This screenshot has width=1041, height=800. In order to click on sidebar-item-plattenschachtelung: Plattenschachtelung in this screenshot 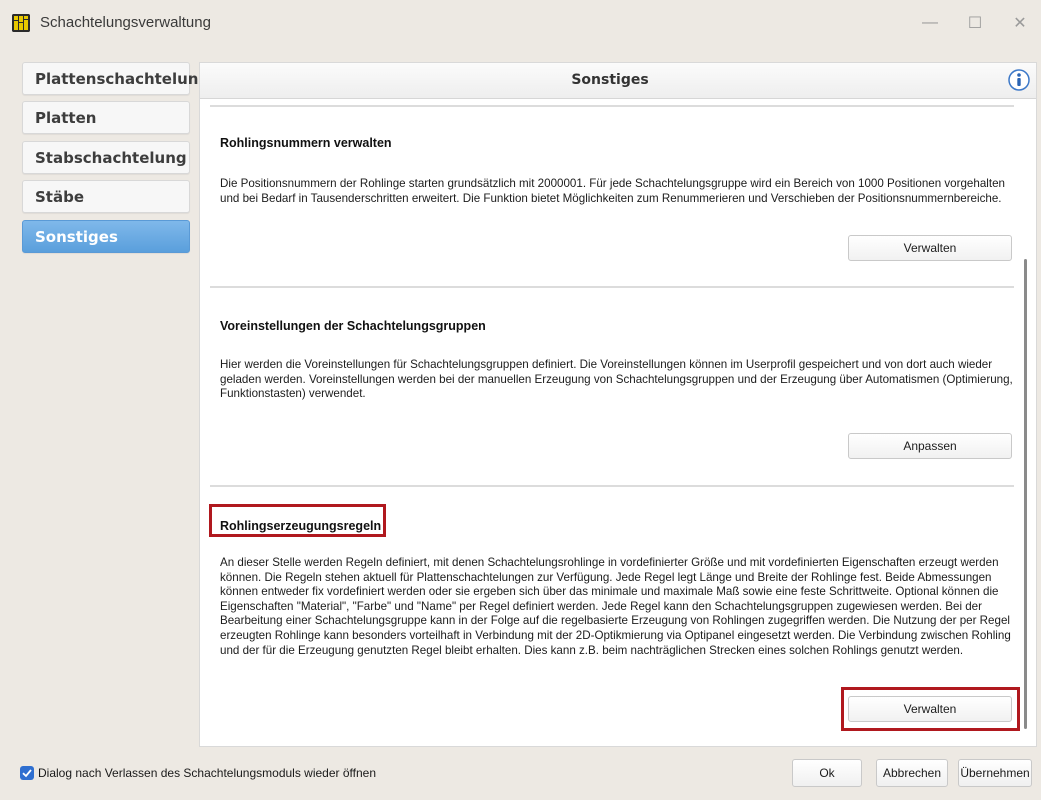, I will do `click(115, 78)`.